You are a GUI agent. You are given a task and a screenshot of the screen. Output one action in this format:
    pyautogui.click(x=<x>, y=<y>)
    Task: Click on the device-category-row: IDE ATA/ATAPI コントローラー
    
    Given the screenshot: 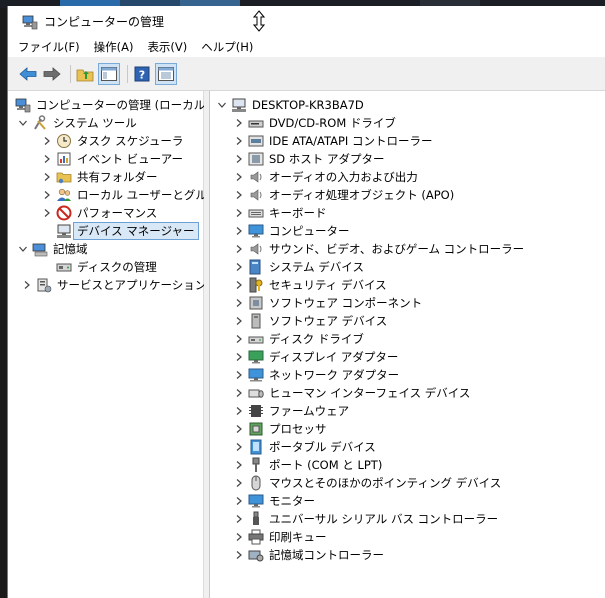 What is the action you would take?
    pyautogui.click(x=333, y=141)
    